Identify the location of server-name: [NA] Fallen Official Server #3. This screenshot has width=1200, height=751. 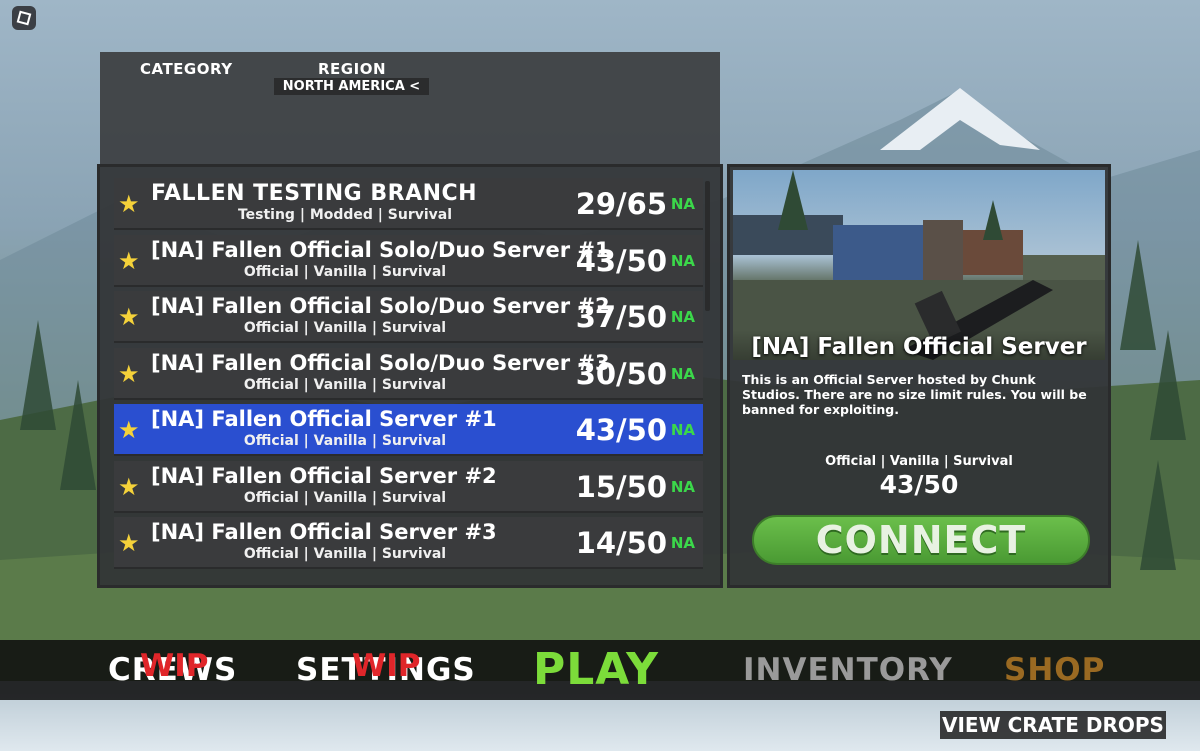
(324, 532).